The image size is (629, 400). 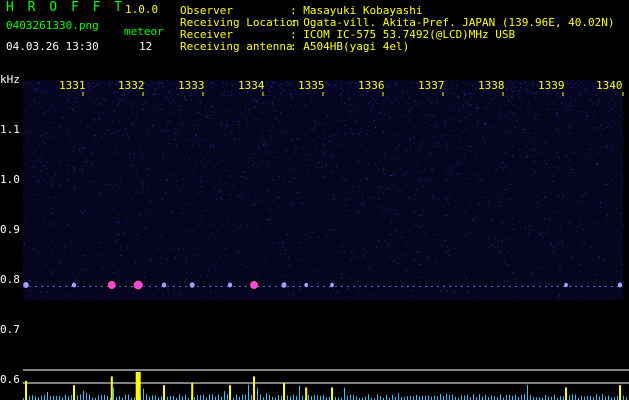 What do you see at coordinates (230, 392) in the screenshot?
I see `trace-meteor-bar` at bounding box center [230, 392].